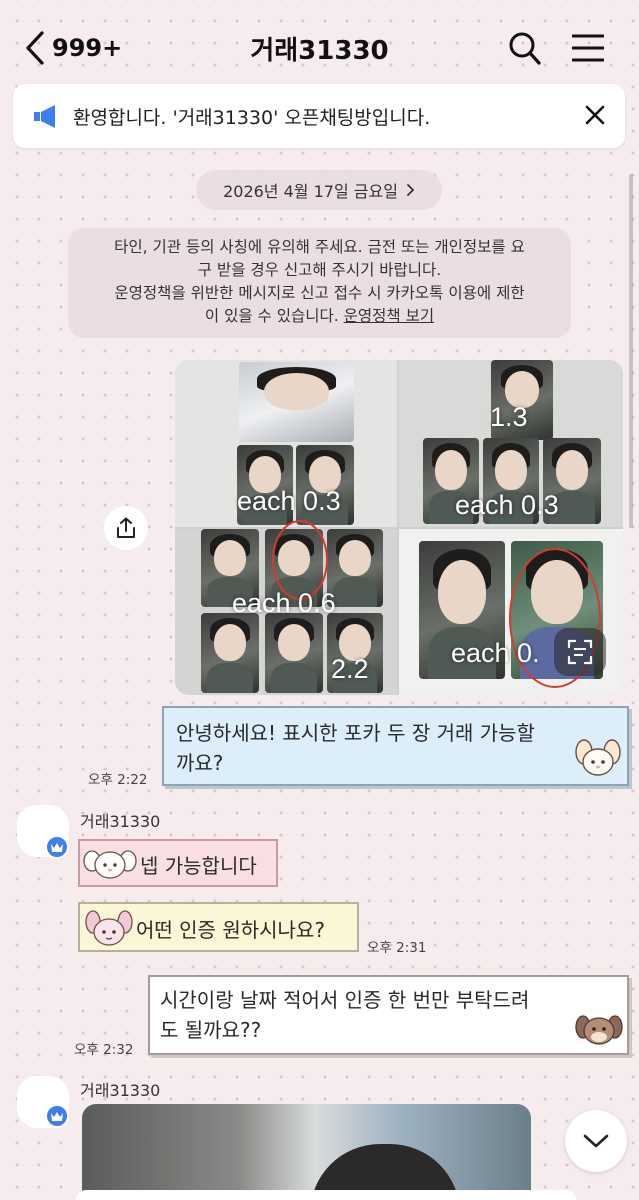 This screenshot has height=1200, width=639. Describe the element at coordinates (509, 417) in the screenshot. I see `price-label: 1.3` at that location.